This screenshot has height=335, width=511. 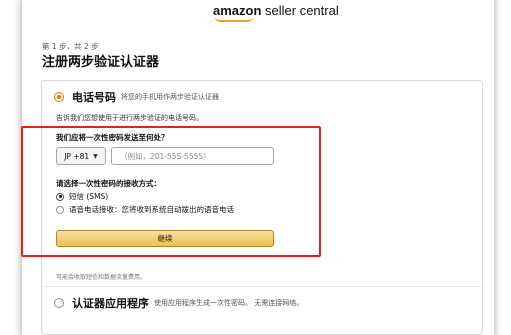 What do you see at coordinates (262, 286) in the screenshot?
I see `divider` at bounding box center [262, 286].